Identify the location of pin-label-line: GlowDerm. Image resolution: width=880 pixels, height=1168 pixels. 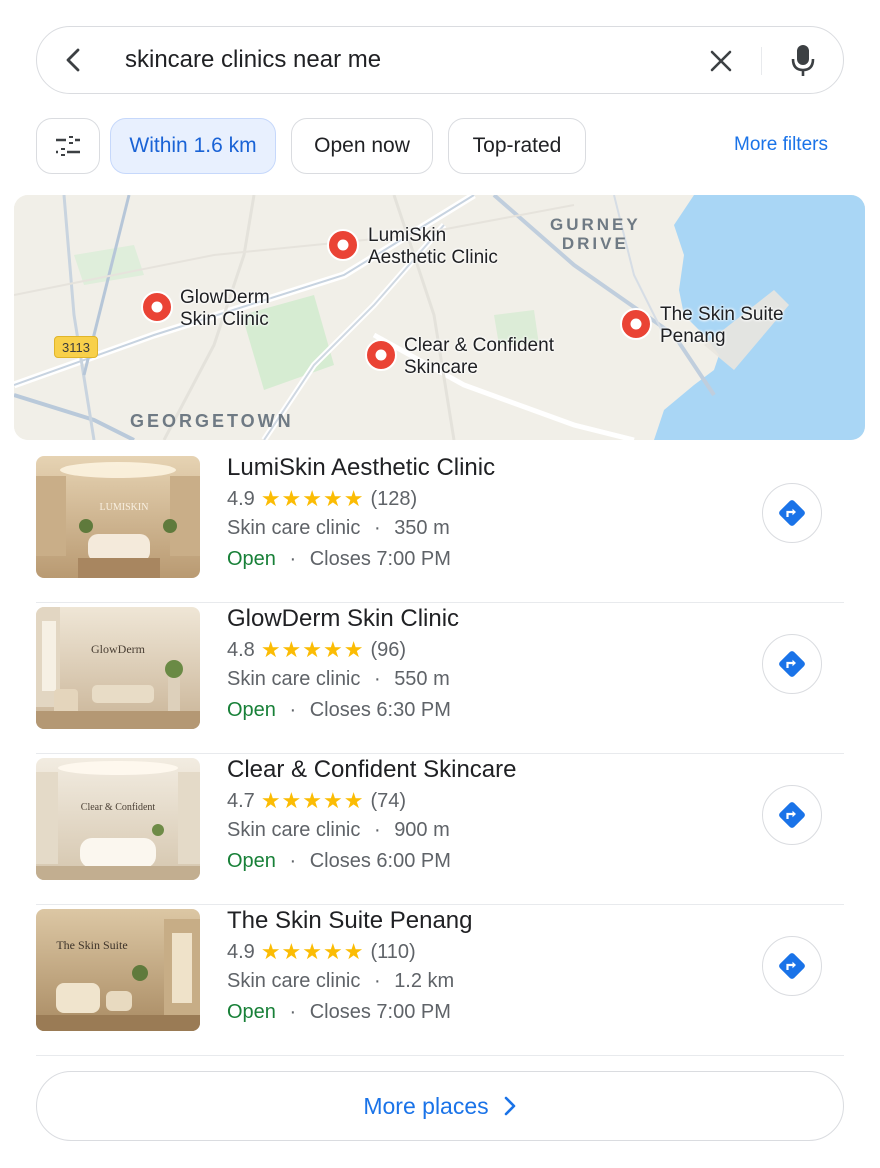
(225, 297).